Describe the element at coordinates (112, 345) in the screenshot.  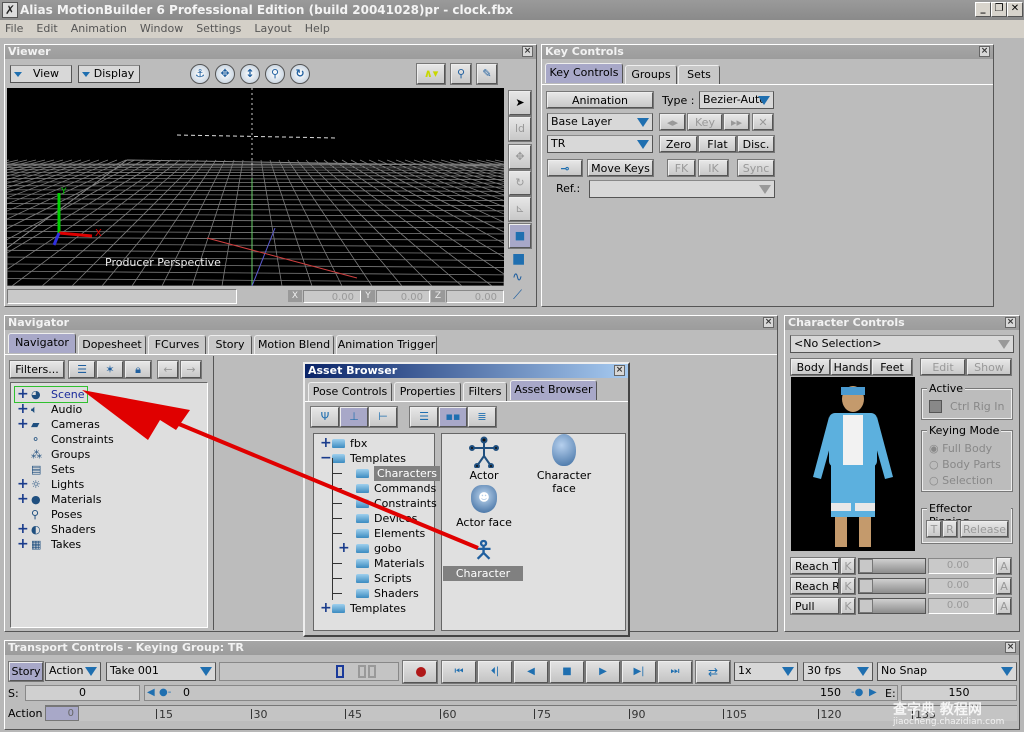
I see `tab-dopesheet: Dopesheet` at that location.